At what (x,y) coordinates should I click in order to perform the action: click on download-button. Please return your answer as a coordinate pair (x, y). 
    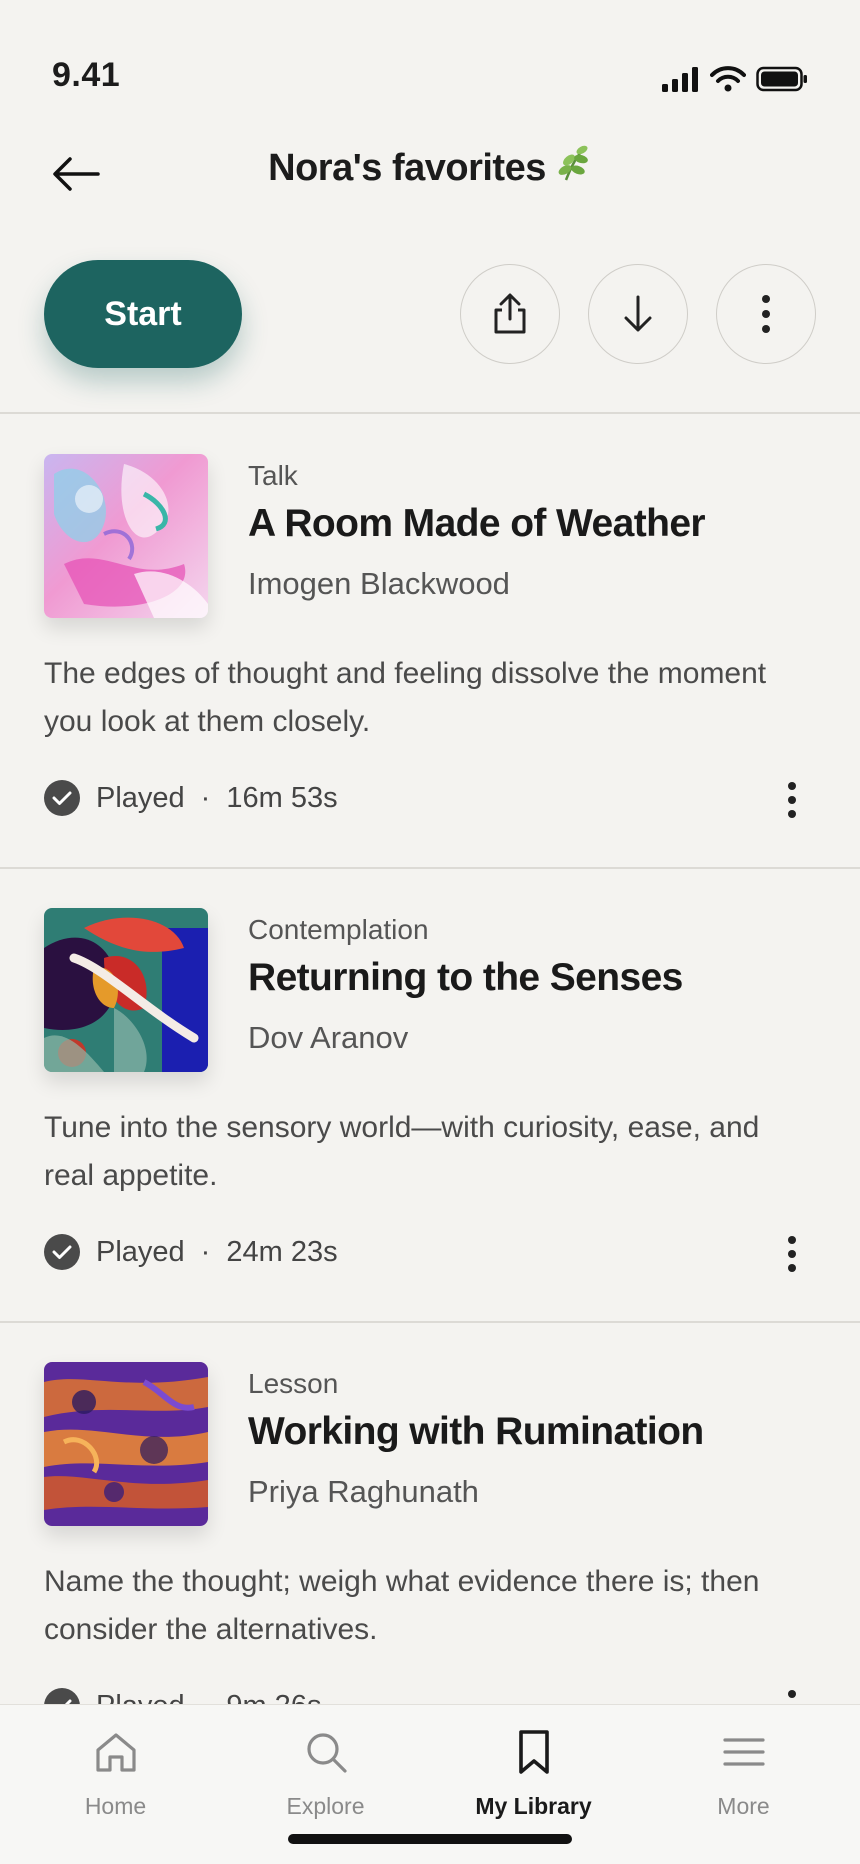
    Looking at the image, I should click on (638, 314).